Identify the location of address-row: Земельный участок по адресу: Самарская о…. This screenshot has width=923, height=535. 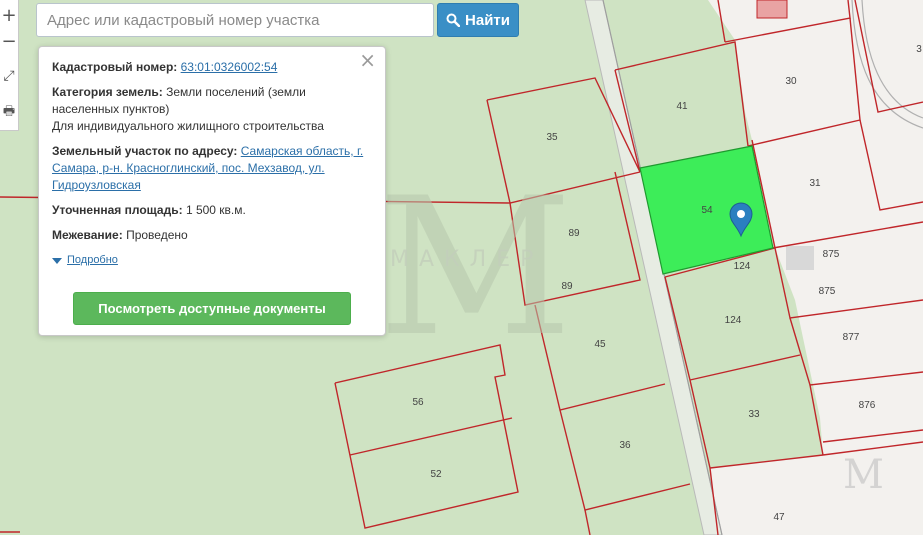
(211, 168).